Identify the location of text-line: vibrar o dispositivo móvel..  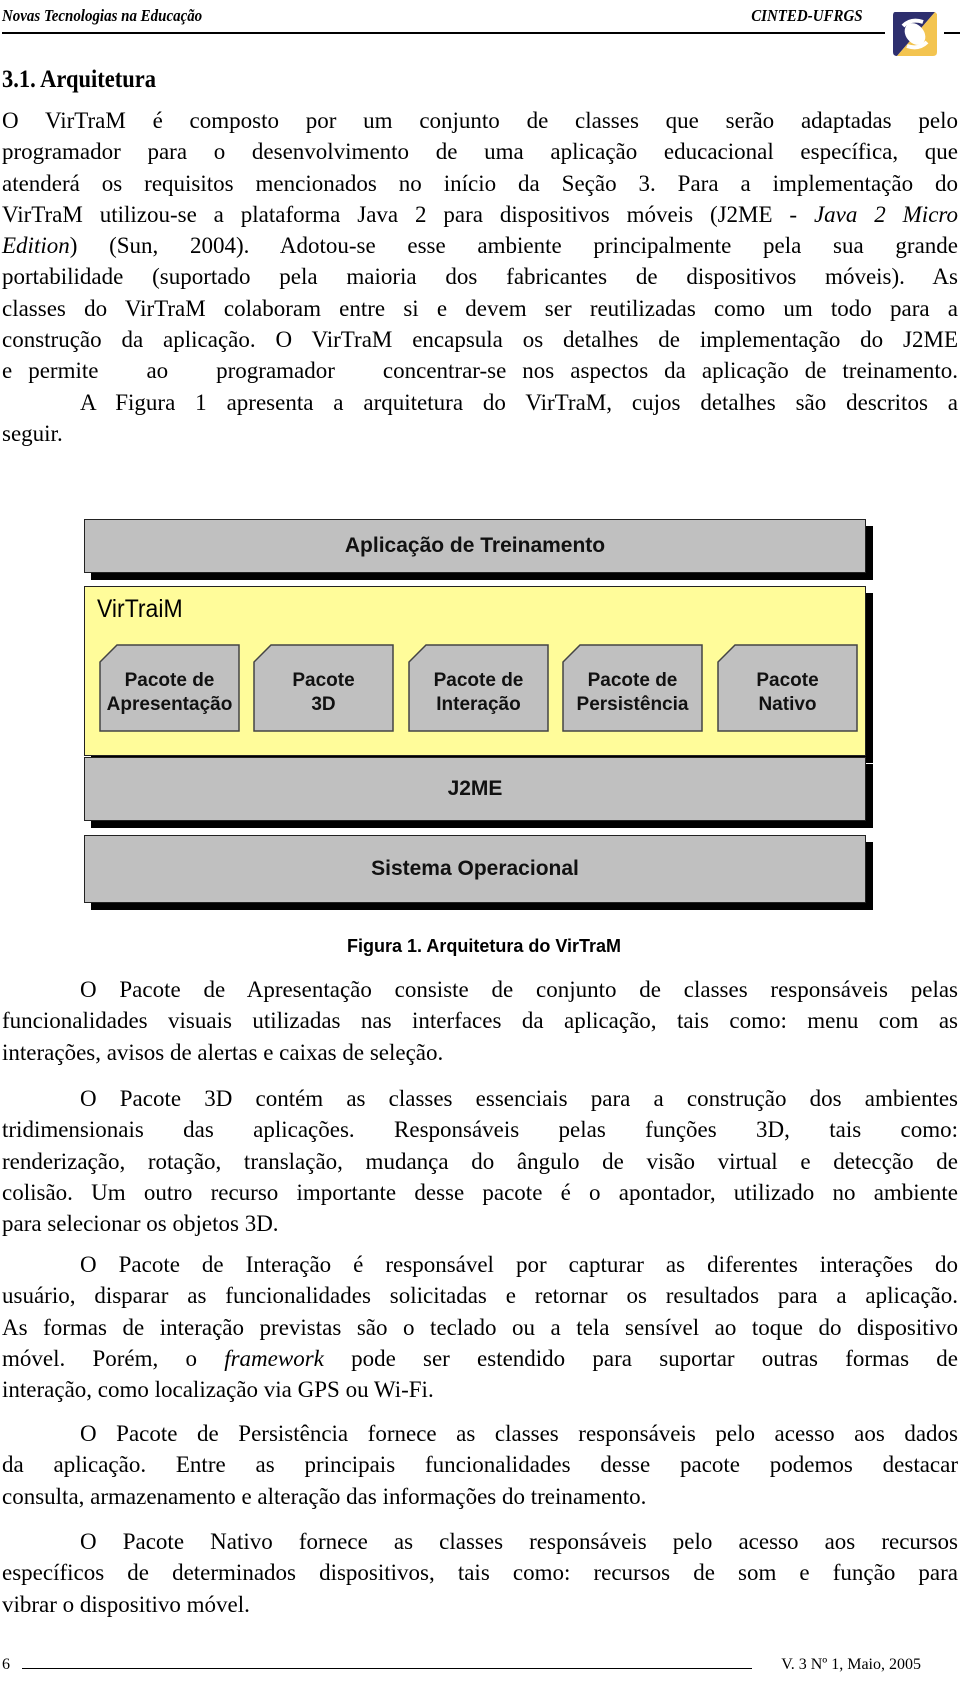
(126, 1604).